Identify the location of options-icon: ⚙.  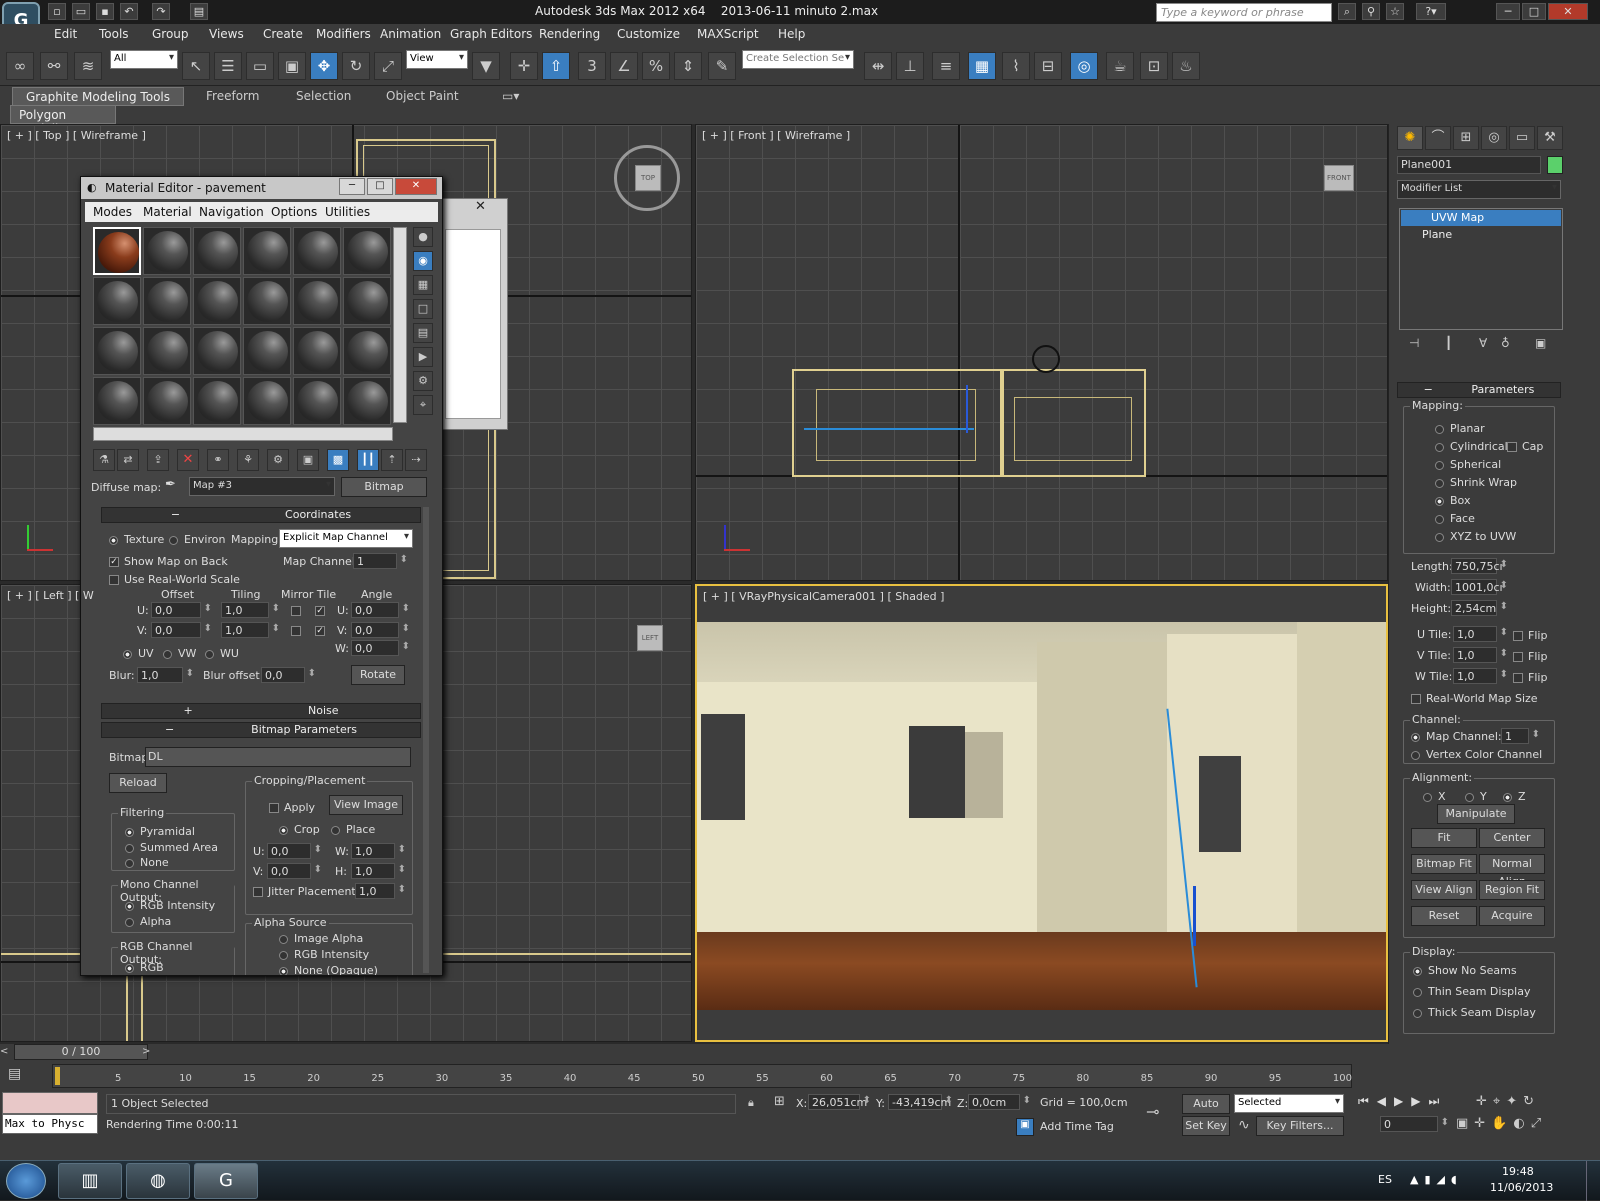
(423, 381).